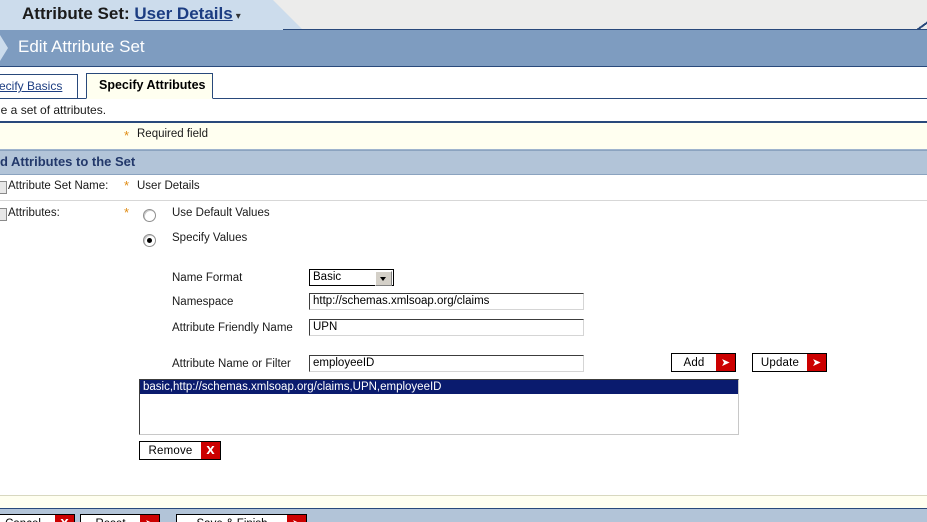 The height and width of the screenshot is (522, 927). What do you see at coordinates (131, 14) in the screenshot?
I see `breadcrumb: Attribute Set: User Details ▾` at bounding box center [131, 14].